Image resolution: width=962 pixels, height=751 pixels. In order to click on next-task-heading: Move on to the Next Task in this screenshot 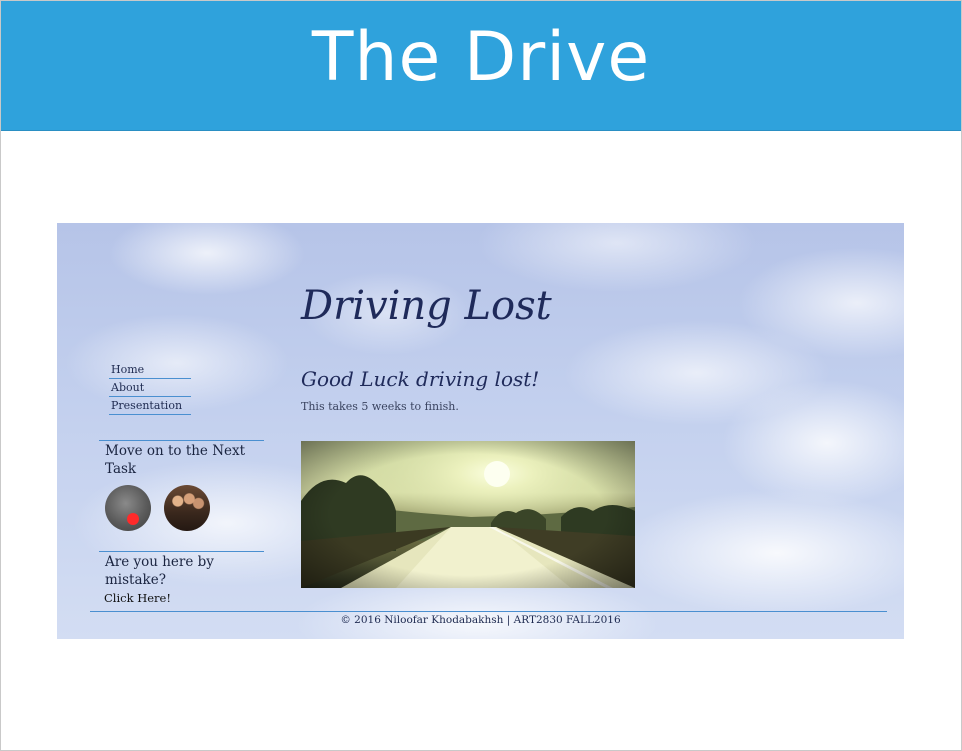, I will do `click(175, 460)`.